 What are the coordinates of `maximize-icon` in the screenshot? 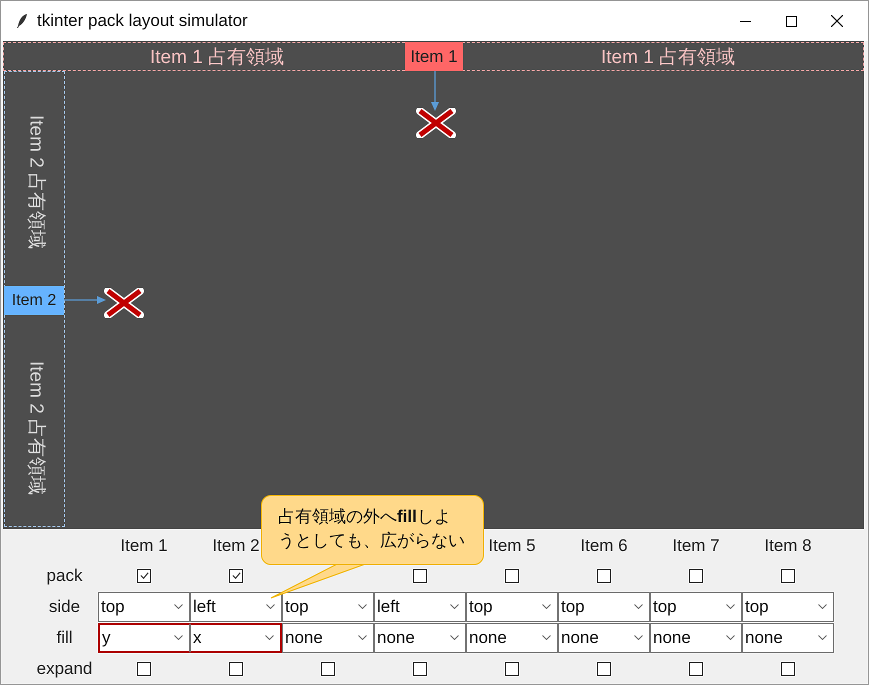 It's located at (791, 21).